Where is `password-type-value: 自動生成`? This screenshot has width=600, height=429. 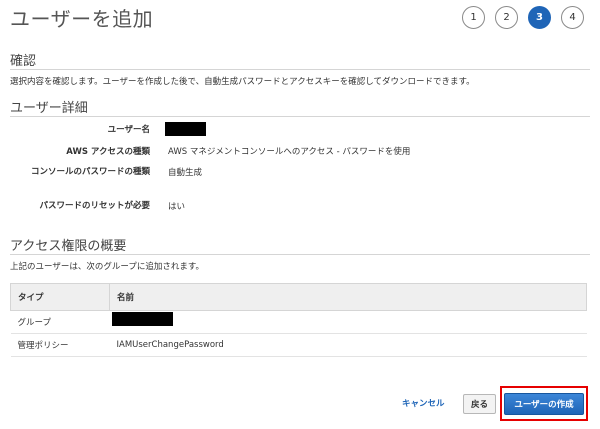 password-type-value: 自動生成 is located at coordinates (185, 173).